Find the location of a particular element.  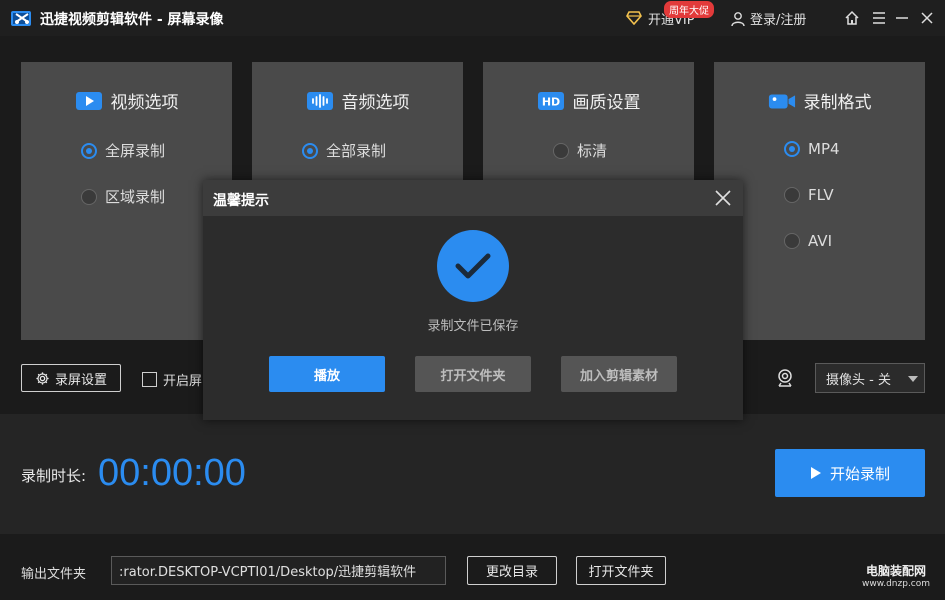

enable-option-checkbox: 开启屏 is located at coordinates (172, 379).